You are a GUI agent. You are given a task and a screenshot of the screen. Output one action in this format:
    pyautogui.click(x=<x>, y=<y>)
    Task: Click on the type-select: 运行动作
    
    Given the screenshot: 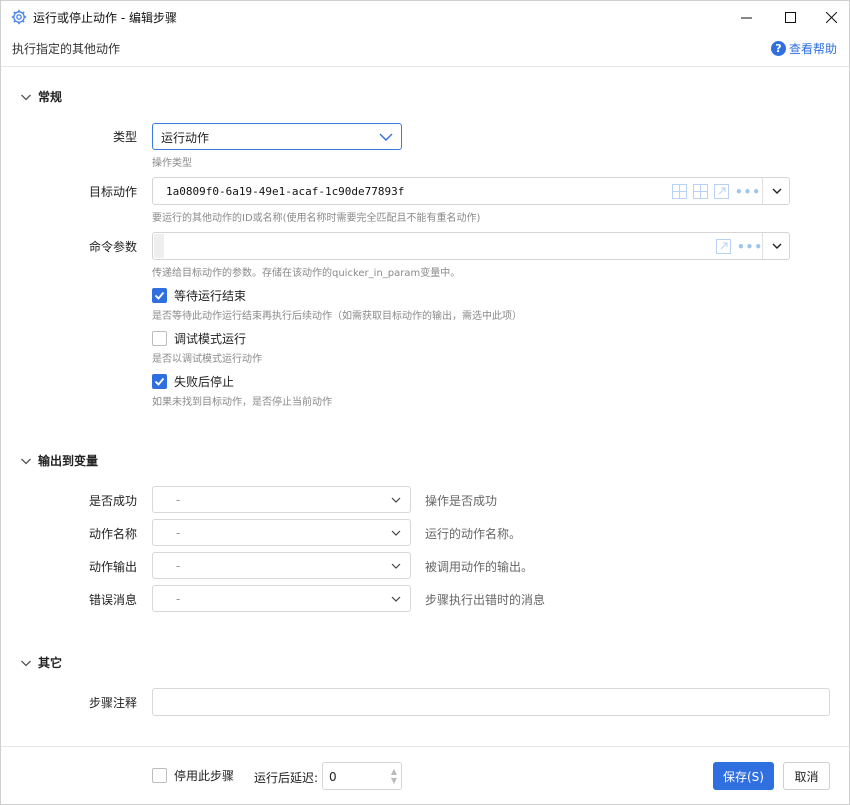 What is the action you would take?
    pyautogui.click(x=277, y=136)
    